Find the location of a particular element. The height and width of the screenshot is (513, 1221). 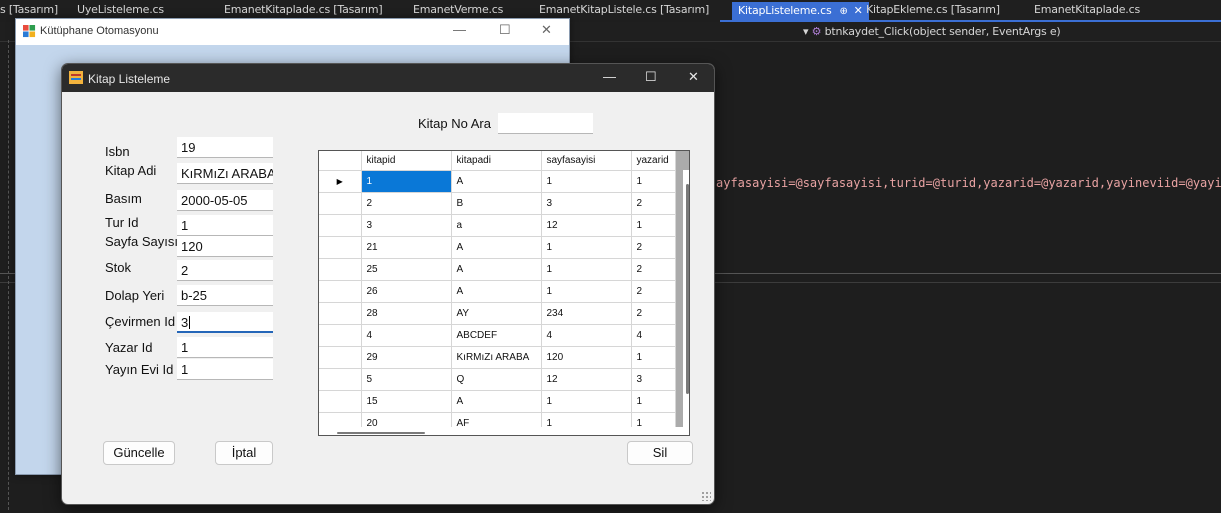

grid-cell: ABCDEF is located at coordinates (496, 335).